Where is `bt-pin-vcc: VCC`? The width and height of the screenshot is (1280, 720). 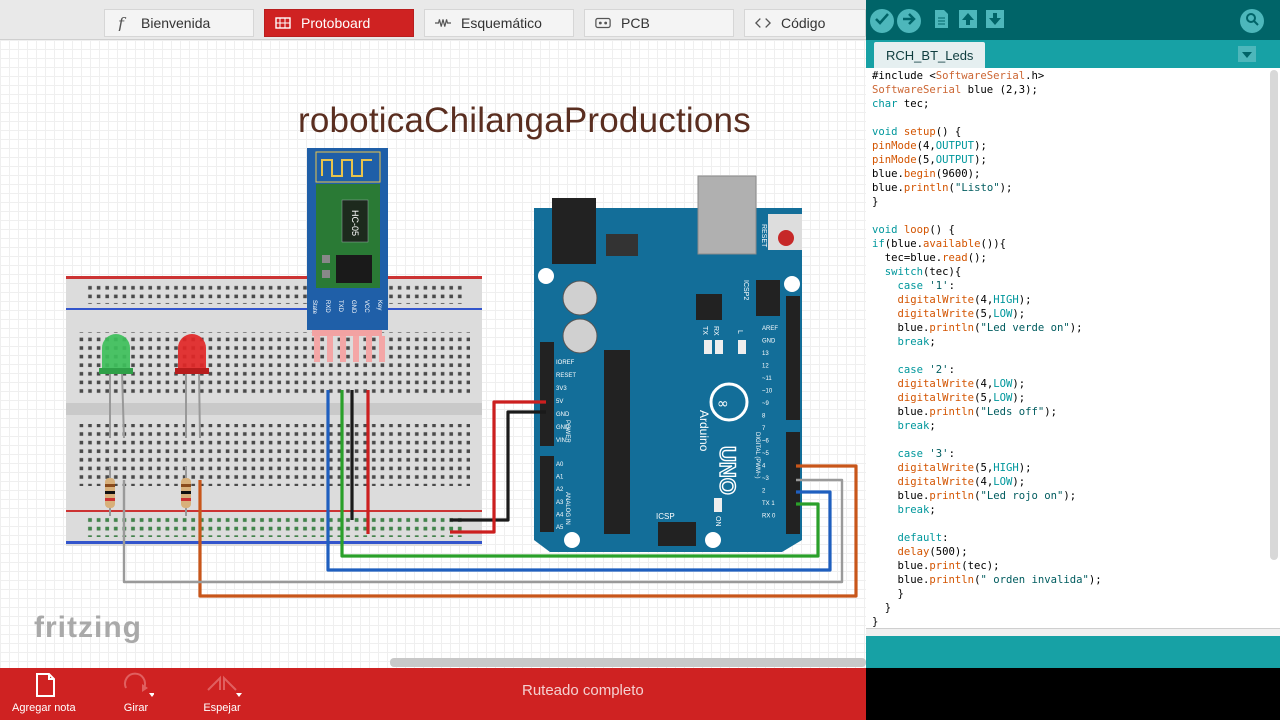 bt-pin-vcc: VCC is located at coordinates (366, 306).